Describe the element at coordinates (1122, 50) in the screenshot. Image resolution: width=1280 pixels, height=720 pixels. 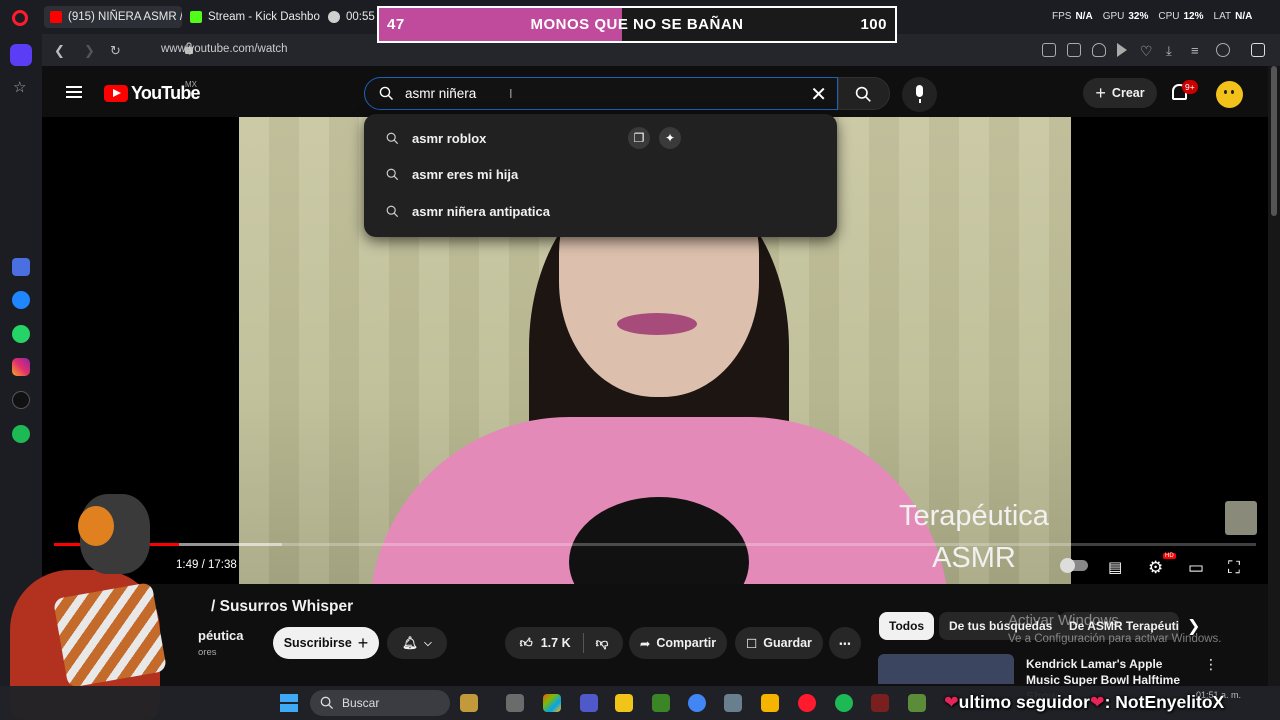
I see `play-icon` at that location.